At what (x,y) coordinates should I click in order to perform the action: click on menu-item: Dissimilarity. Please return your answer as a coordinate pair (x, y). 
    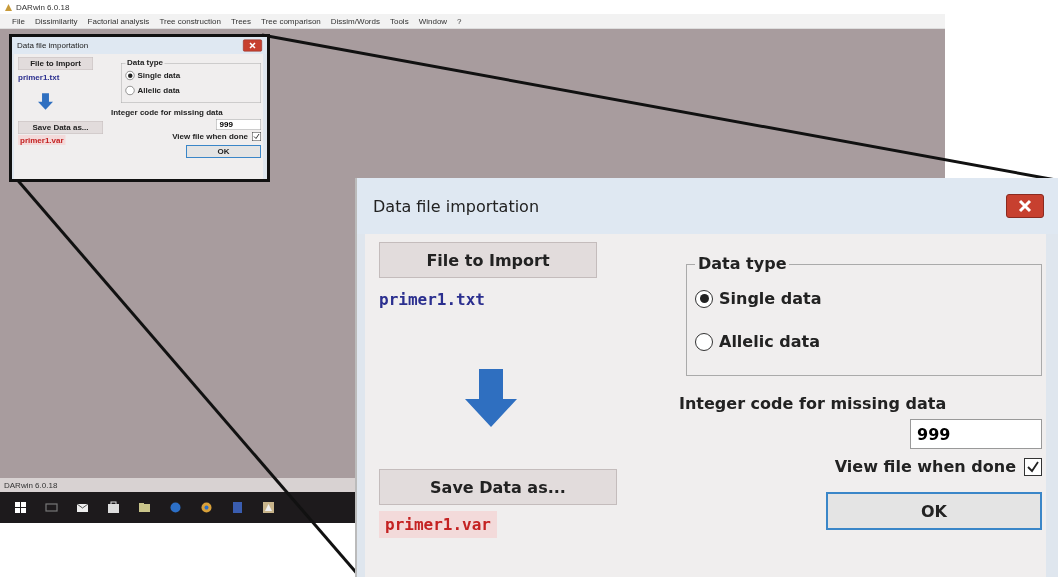
    Looking at the image, I should click on (56, 21).